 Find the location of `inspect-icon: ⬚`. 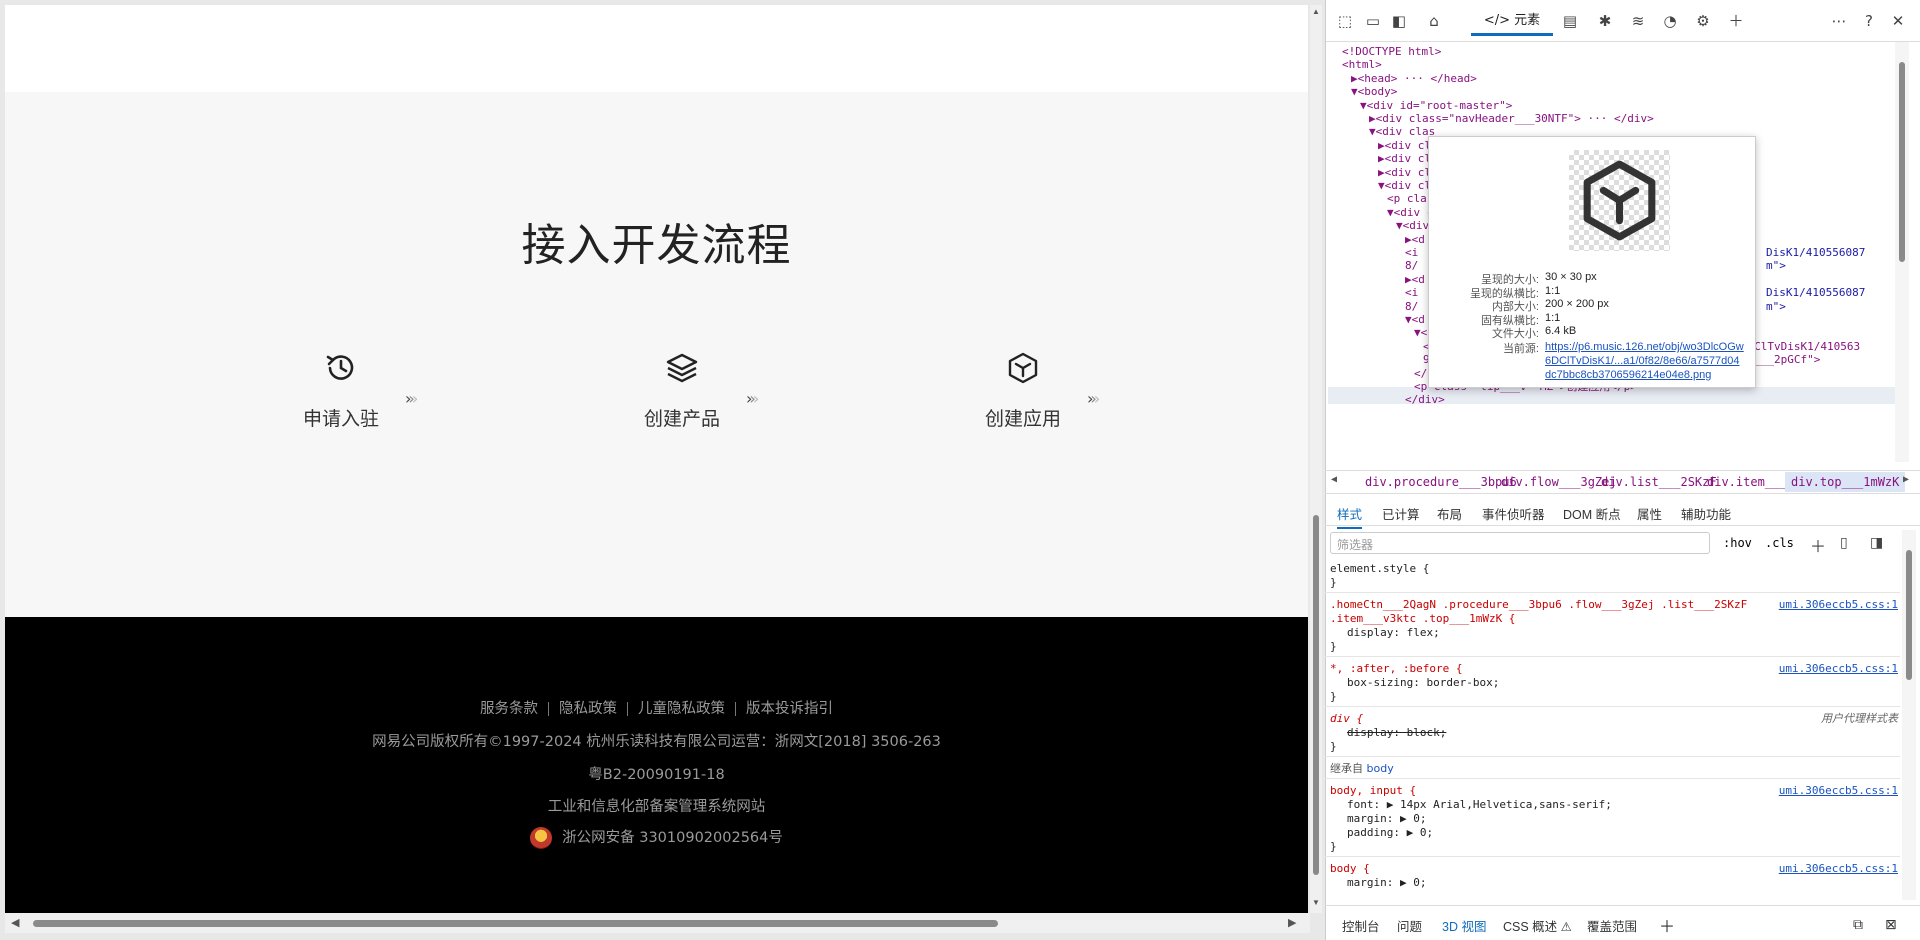

inspect-icon: ⬚ is located at coordinates (1345, 21).